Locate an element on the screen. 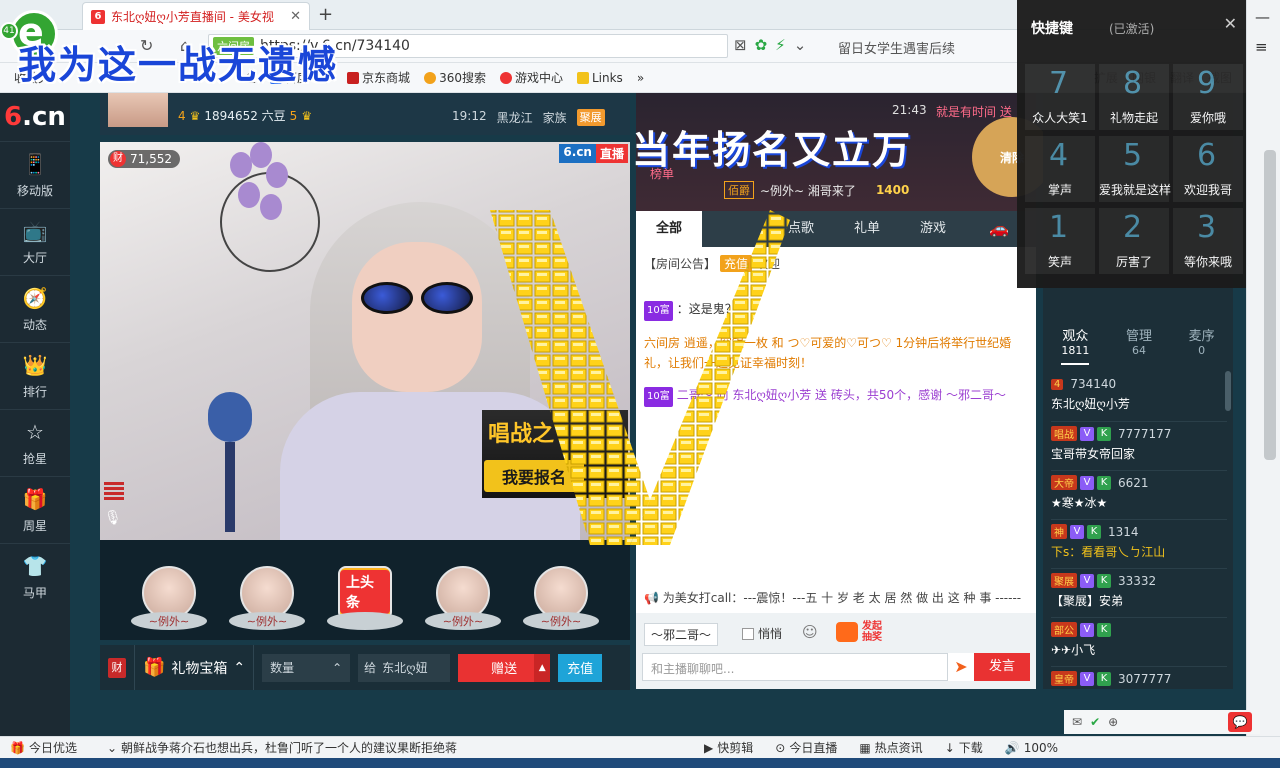  today-picks: 🎁 今日优选 is located at coordinates (43, 747).